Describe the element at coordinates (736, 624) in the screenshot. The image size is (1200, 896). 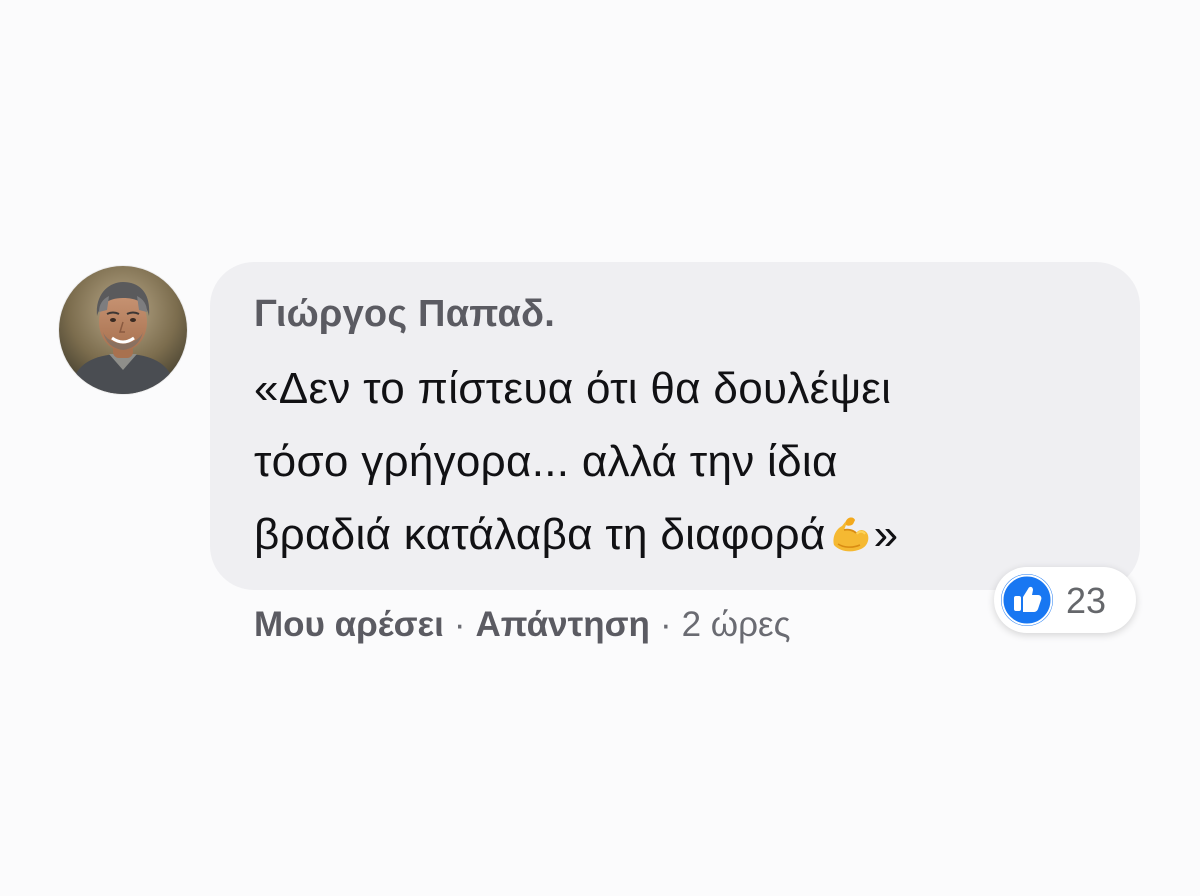
I see `comment-timestamp: 2 ώρες` at that location.